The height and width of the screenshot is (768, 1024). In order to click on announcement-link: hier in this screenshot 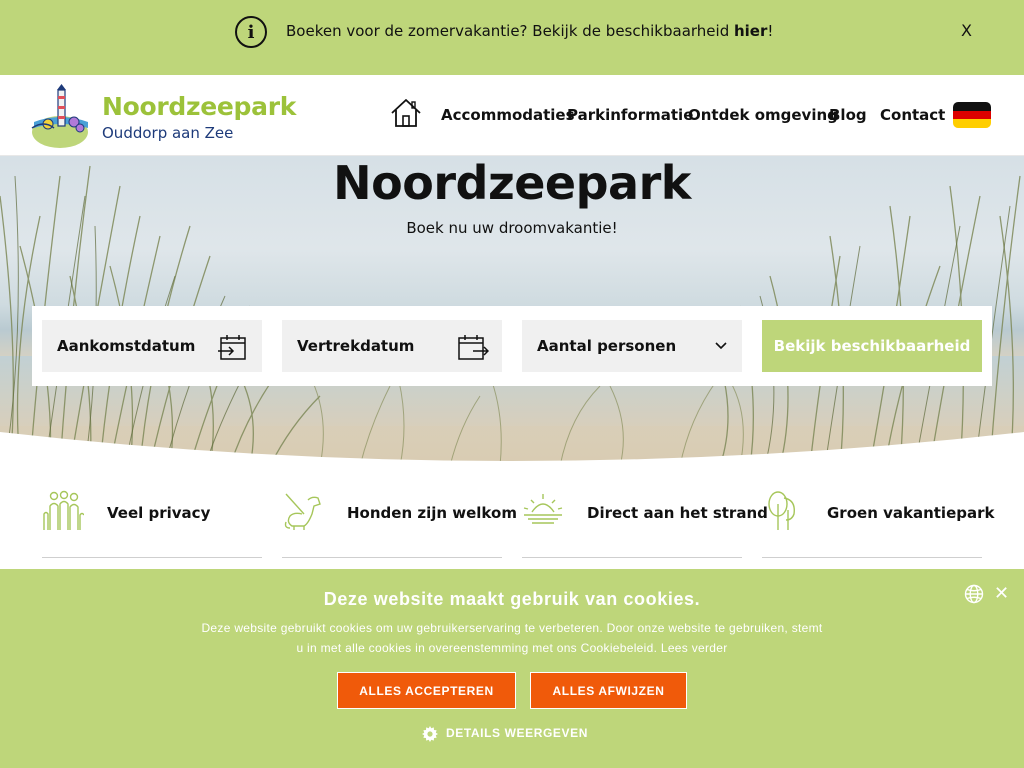, I will do `click(750, 31)`.